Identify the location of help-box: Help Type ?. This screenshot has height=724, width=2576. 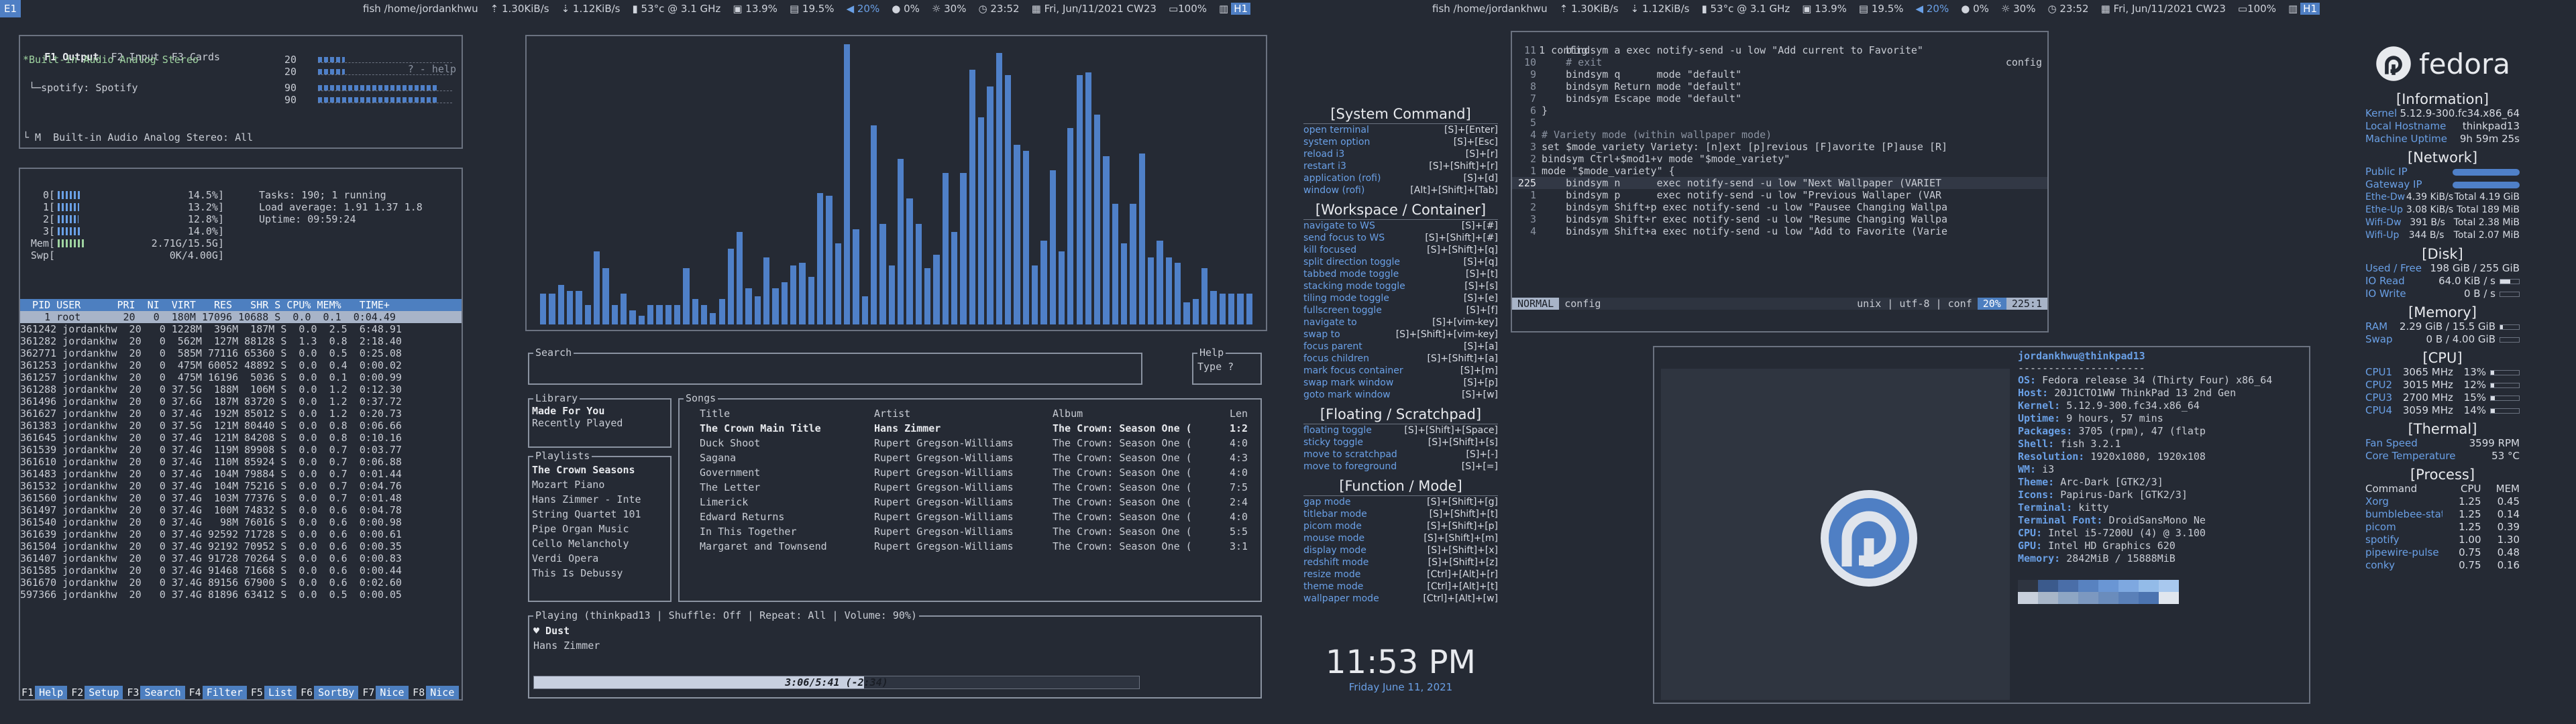
(1227, 366).